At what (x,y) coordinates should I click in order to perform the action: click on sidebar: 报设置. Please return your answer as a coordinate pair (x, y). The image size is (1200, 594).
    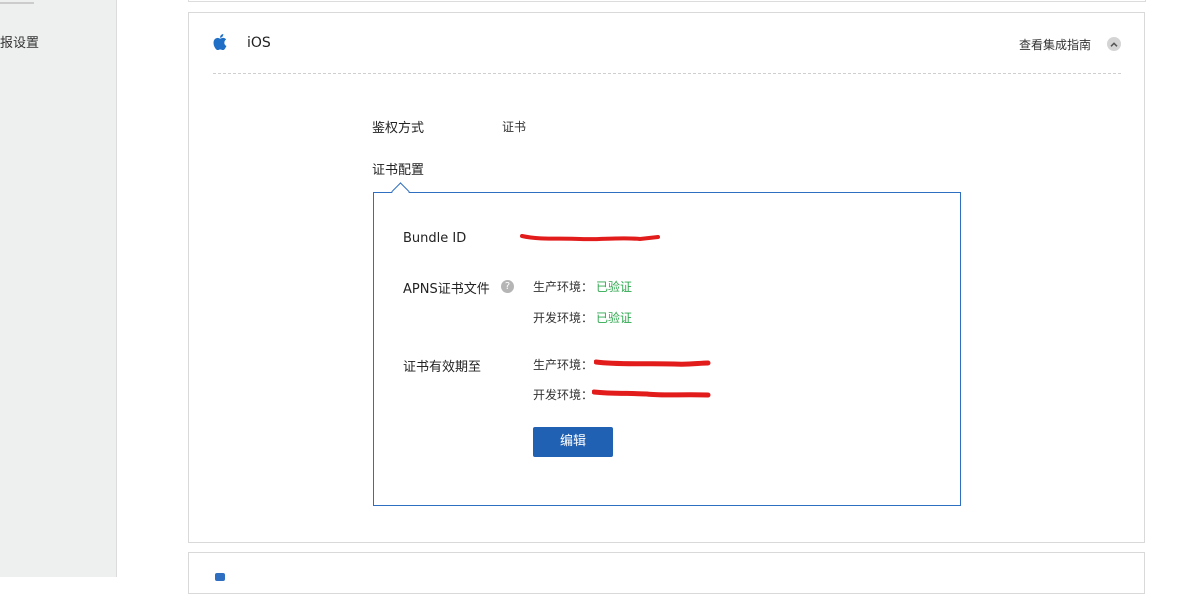
    Looking at the image, I should click on (58, 288).